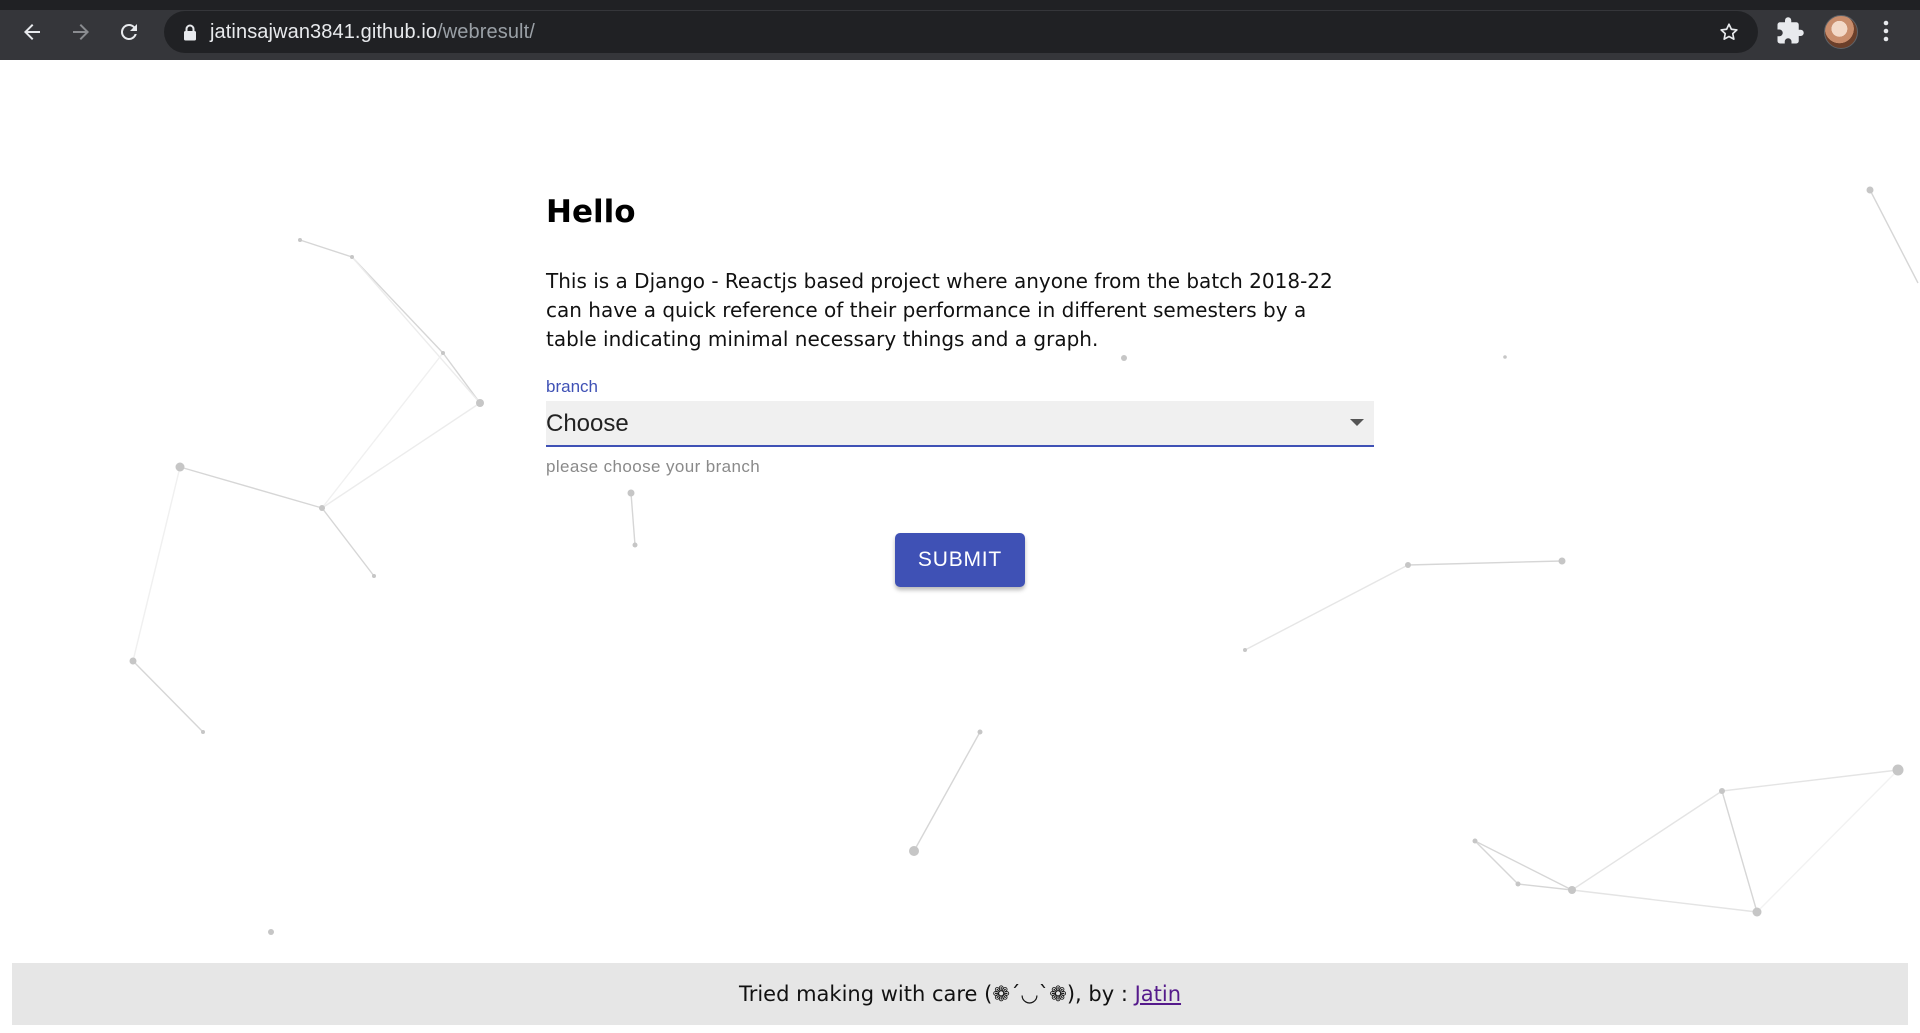 This screenshot has width=1920, height=1033. What do you see at coordinates (936, 994) in the screenshot?
I see `footer-text: Tried making with care (❁´◡`❁), by :` at bounding box center [936, 994].